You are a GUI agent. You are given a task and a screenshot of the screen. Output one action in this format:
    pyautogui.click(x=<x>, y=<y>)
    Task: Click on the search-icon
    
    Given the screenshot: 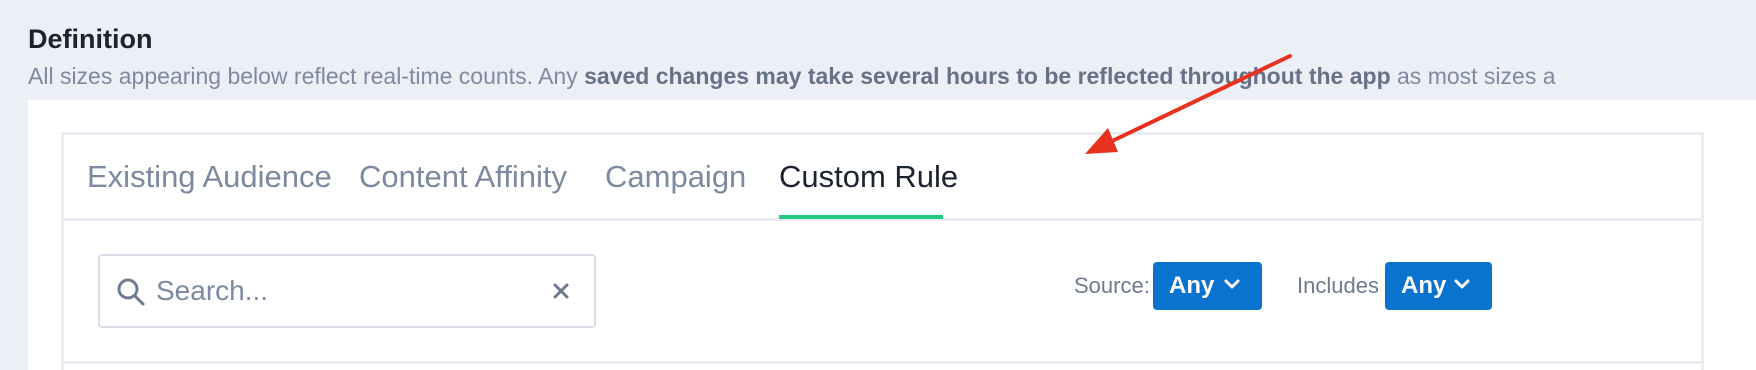 What is the action you would take?
    pyautogui.click(x=131, y=292)
    